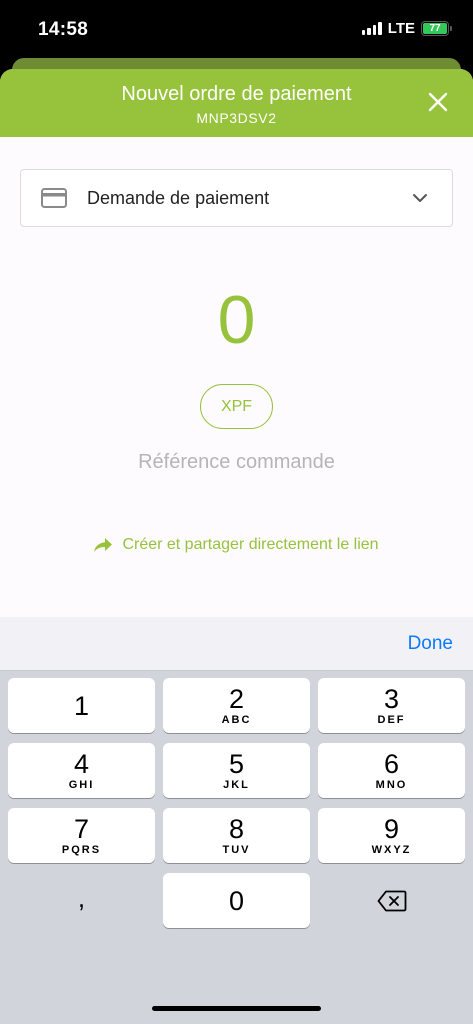  Describe the element at coordinates (236, 720) in the screenshot. I see `key-letters: ABC` at that location.